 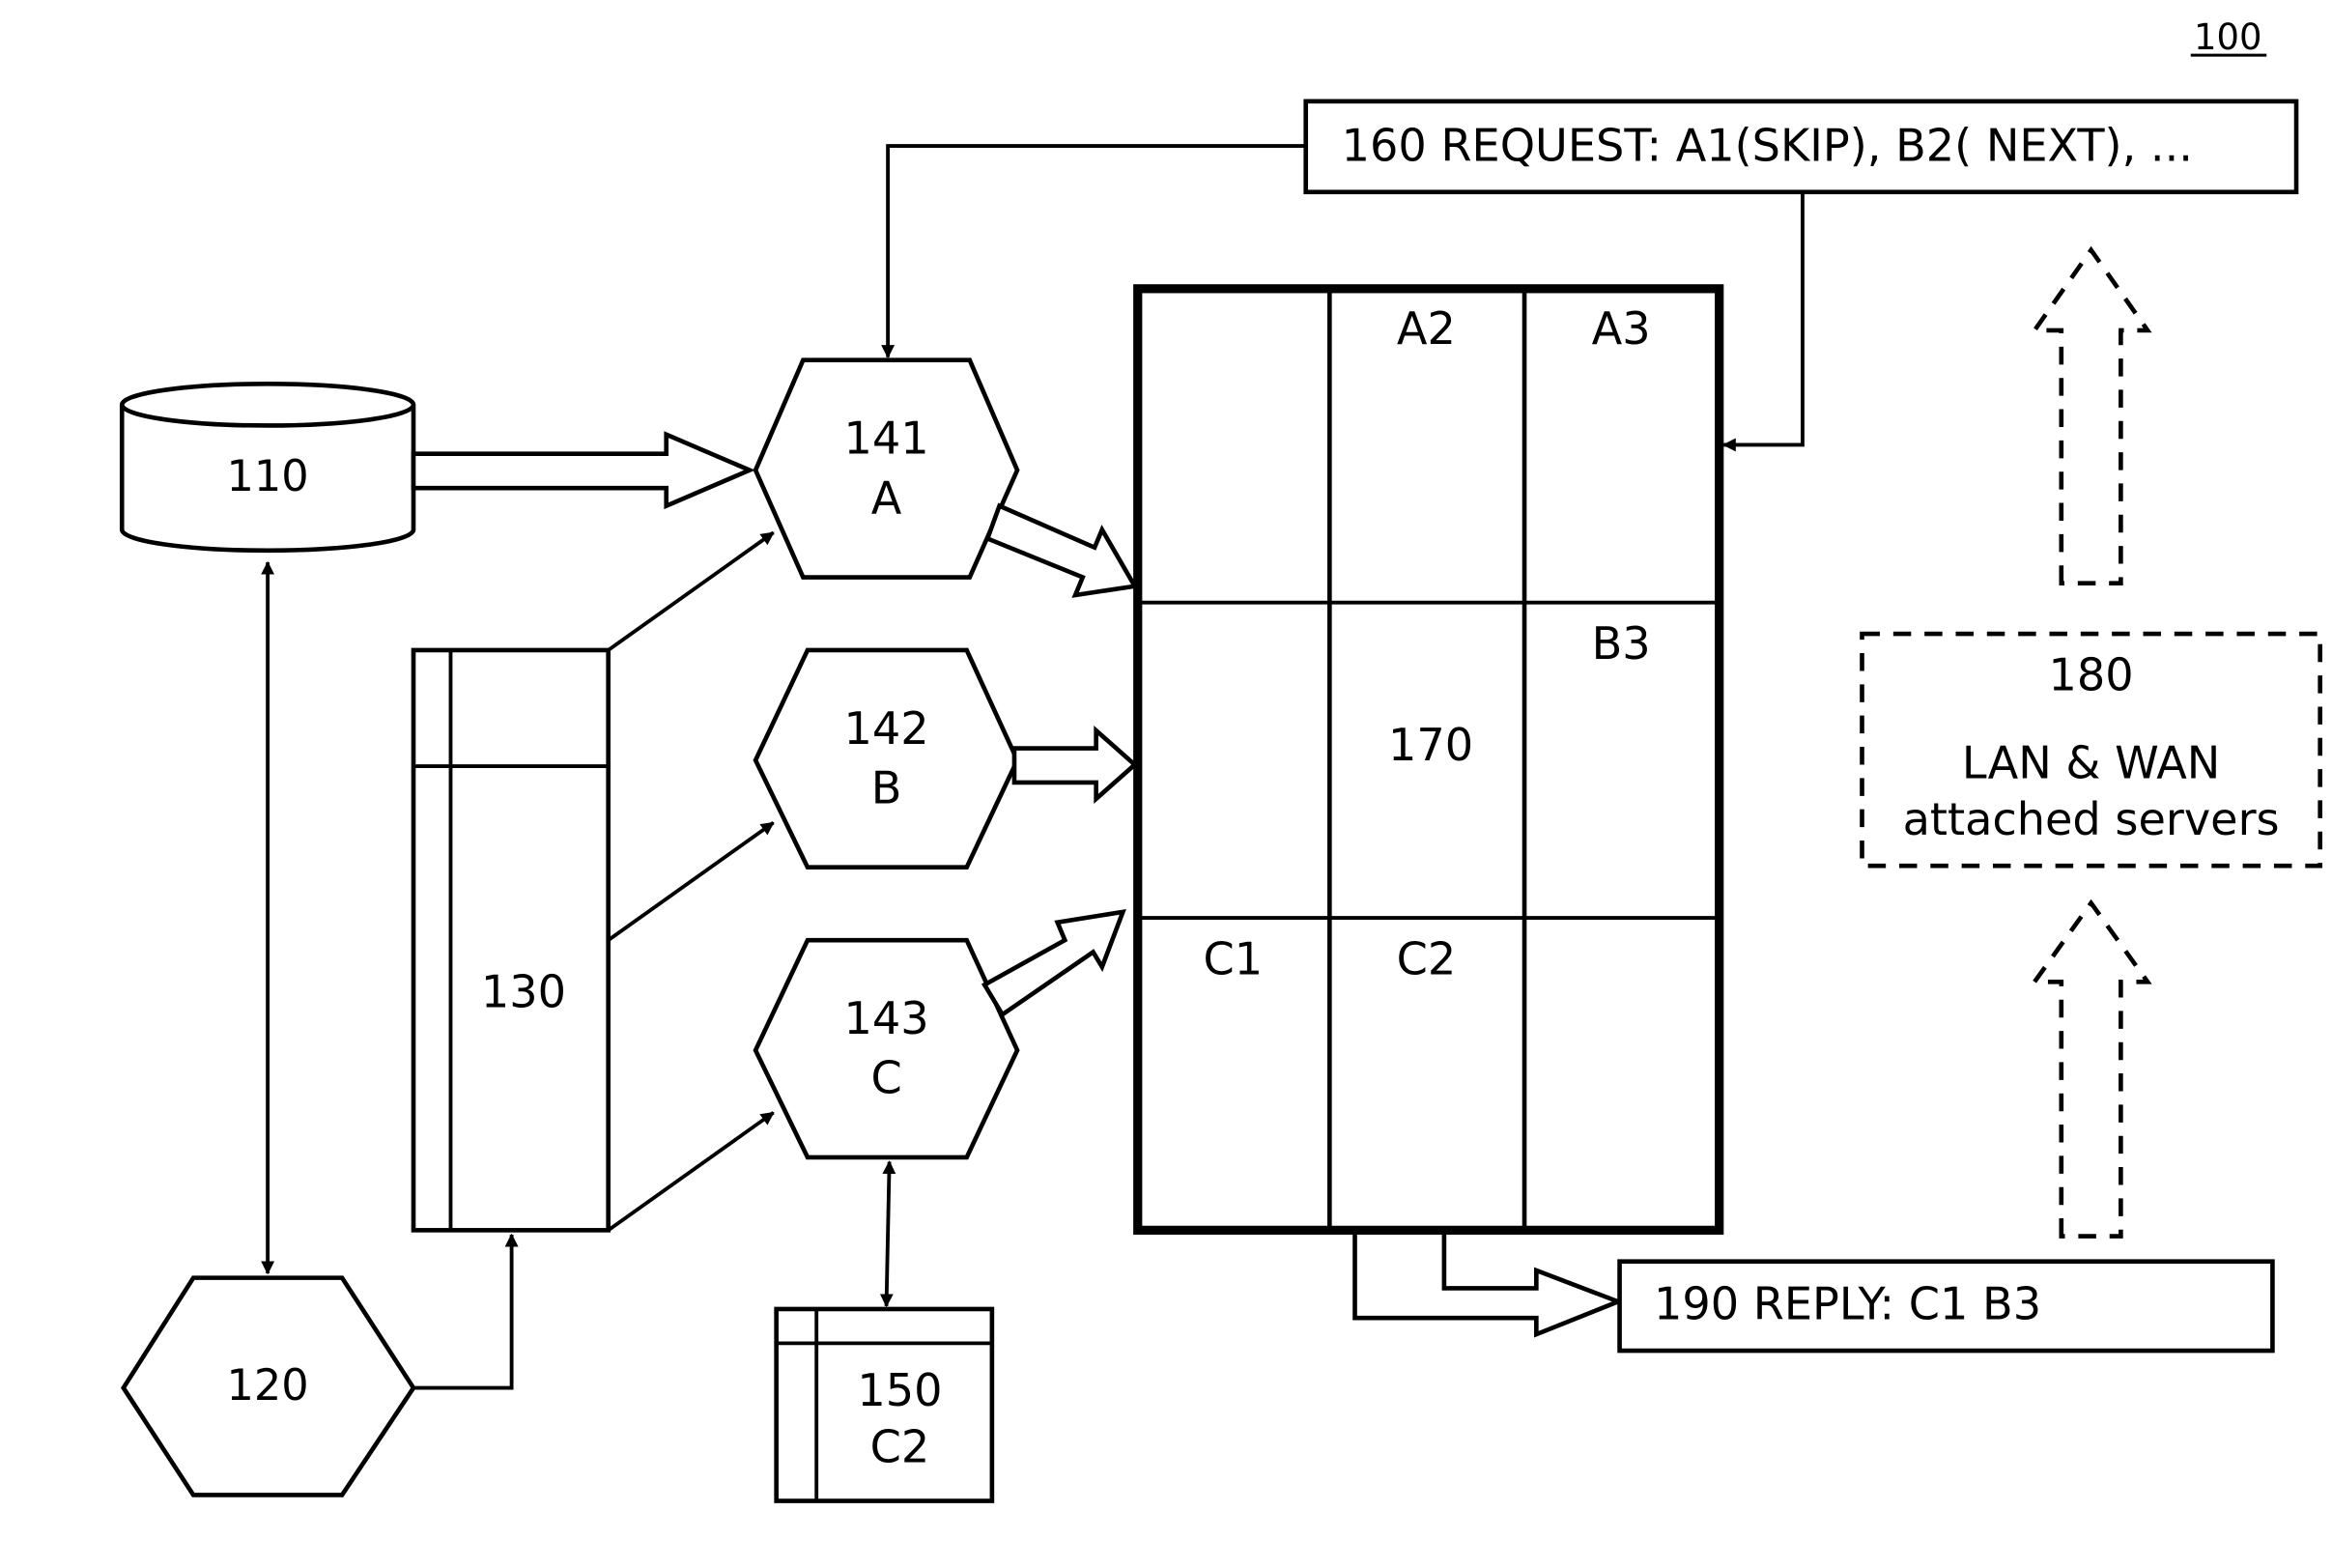 I want to click on reply-box-190: 190 REPLY: C1 B3, so click(x=1946, y=1306).